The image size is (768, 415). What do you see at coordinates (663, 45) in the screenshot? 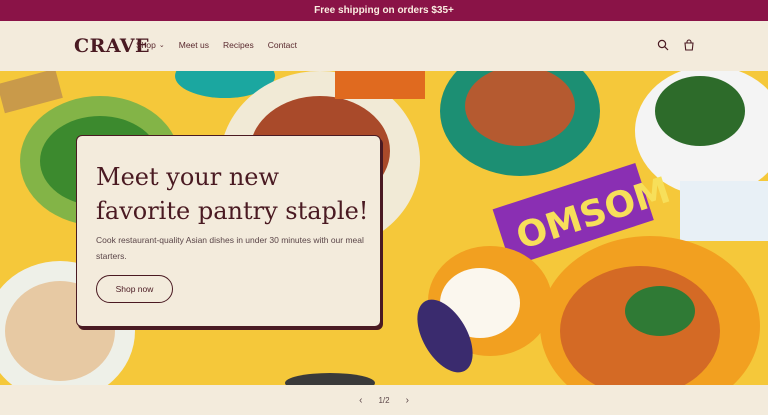
I see `search-icon` at bounding box center [663, 45].